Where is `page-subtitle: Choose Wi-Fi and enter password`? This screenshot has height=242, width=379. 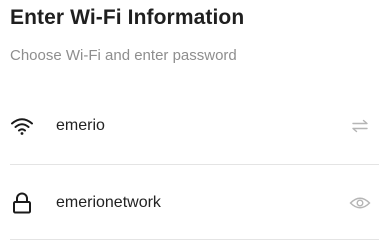 page-subtitle: Choose Wi-Fi and enter password is located at coordinates (123, 55).